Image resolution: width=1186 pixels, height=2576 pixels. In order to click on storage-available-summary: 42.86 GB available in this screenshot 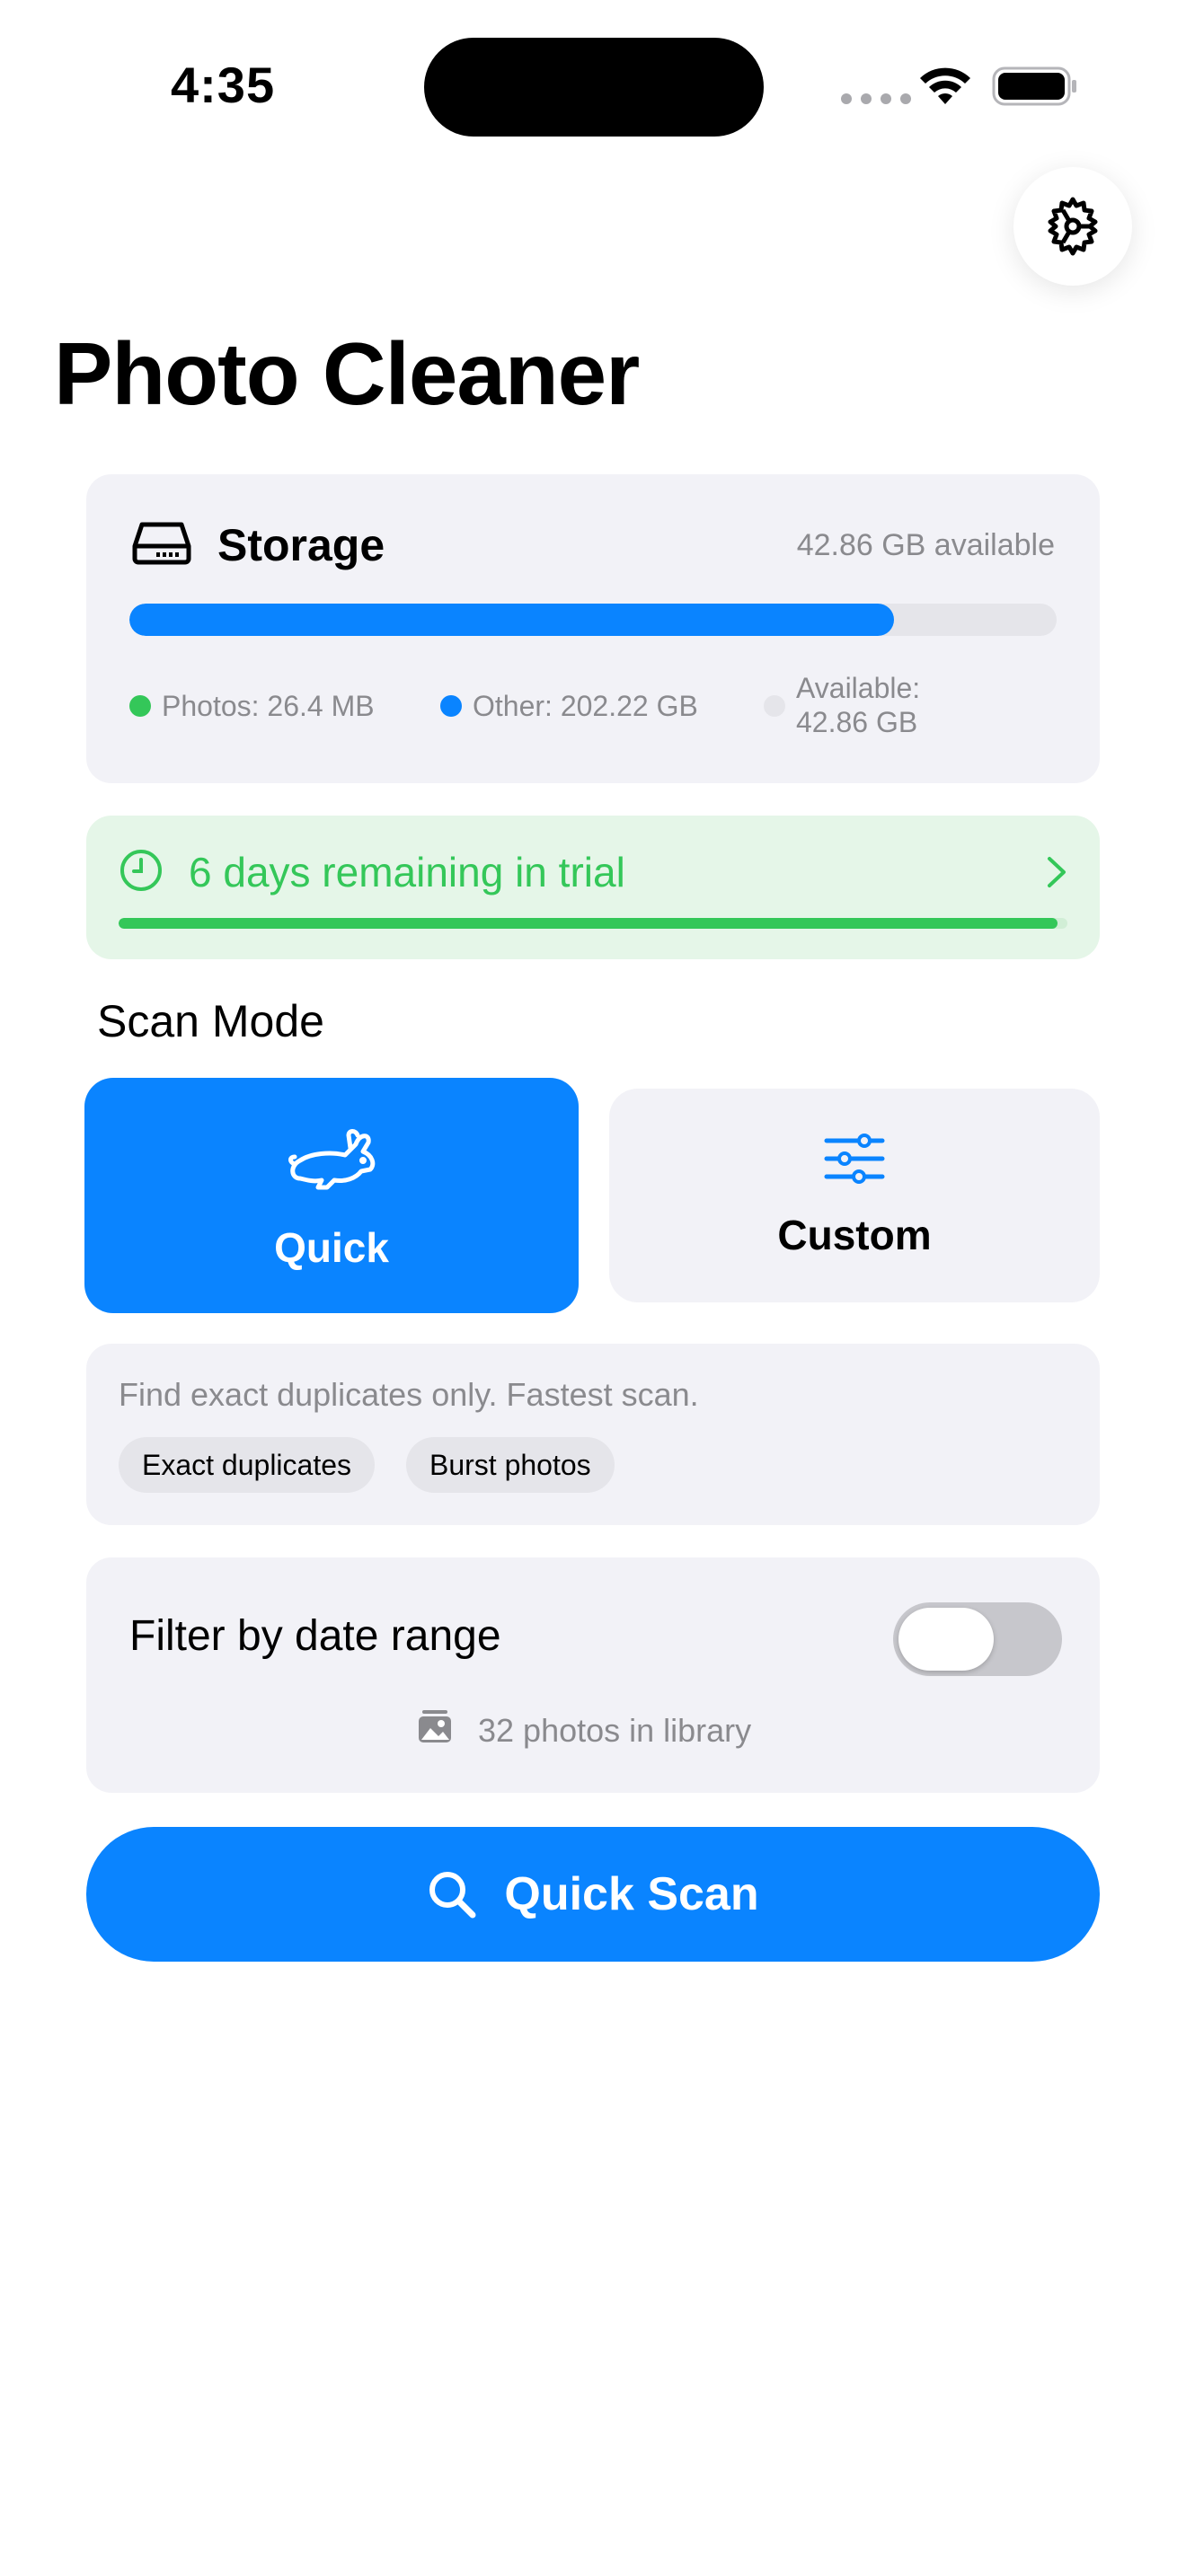, I will do `click(925, 545)`.